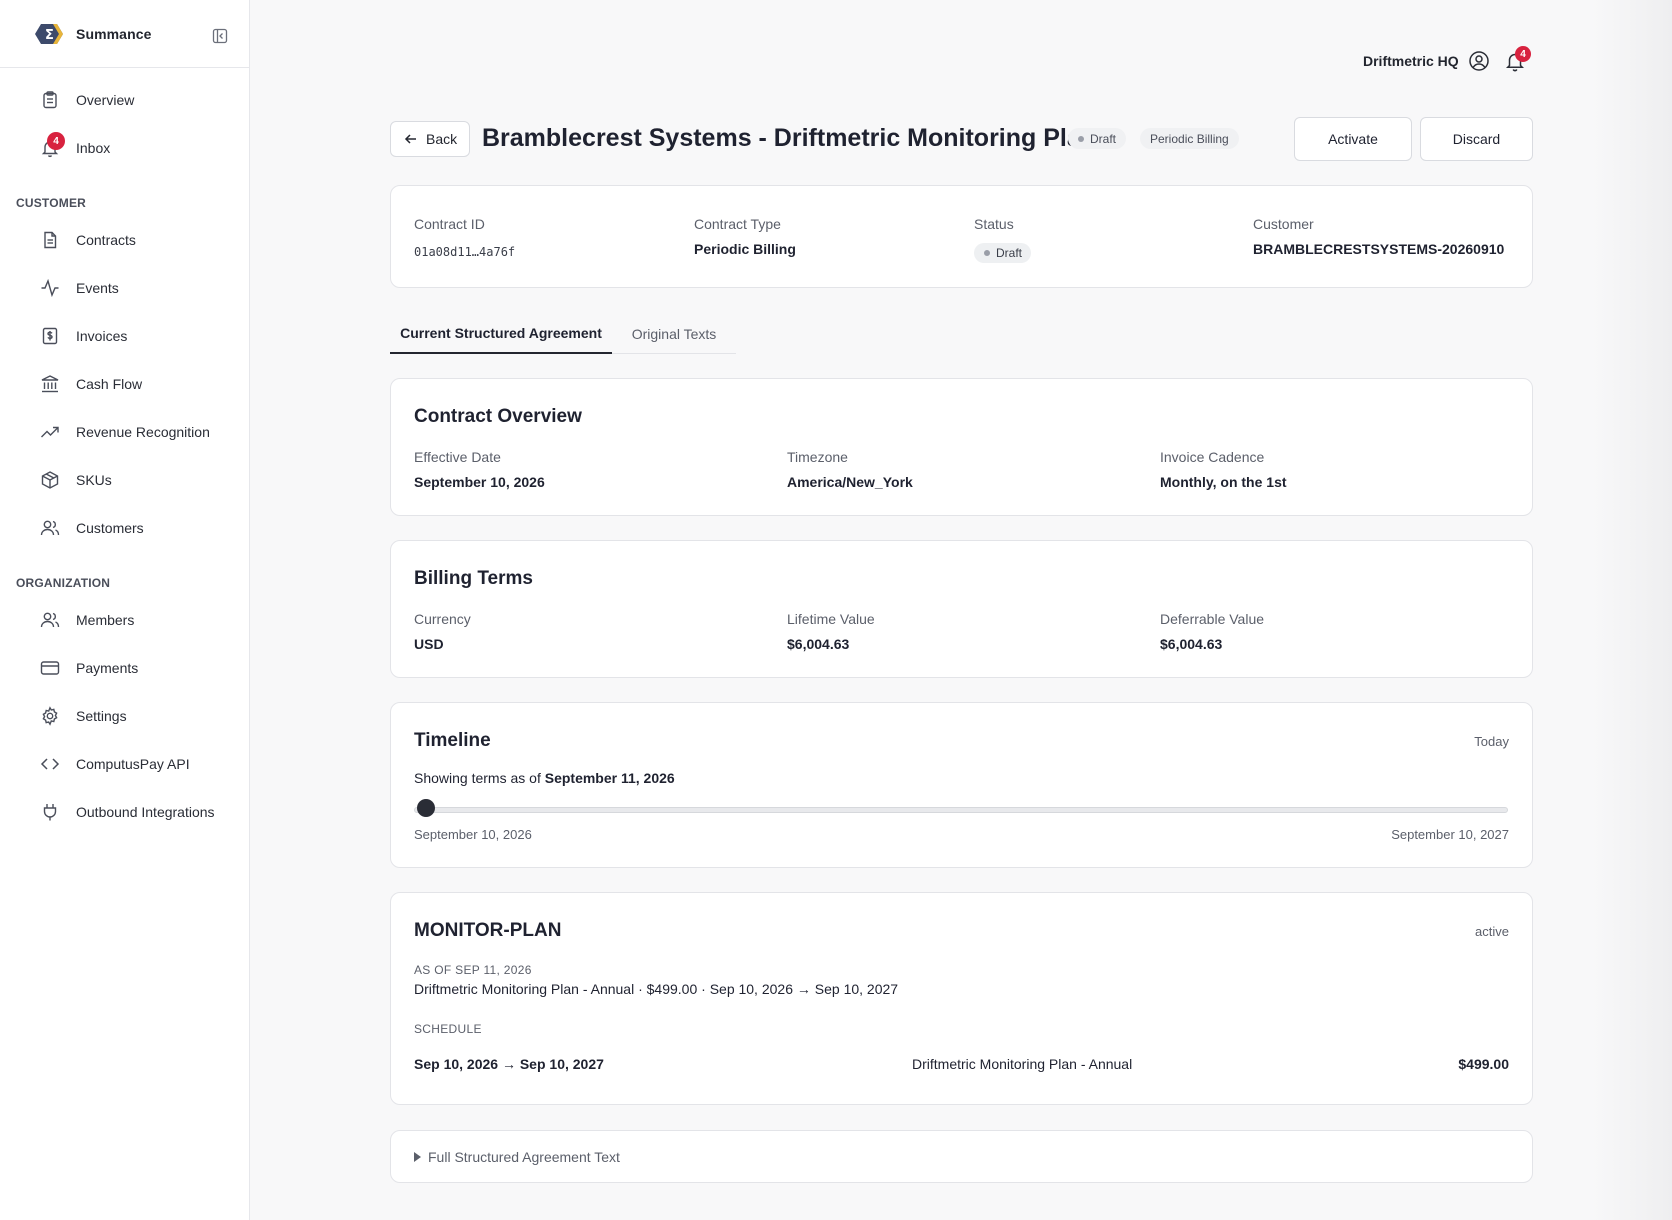  What do you see at coordinates (737, 224) in the screenshot?
I see `contract-type-label: Contract Type` at bounding box center [737, 224].